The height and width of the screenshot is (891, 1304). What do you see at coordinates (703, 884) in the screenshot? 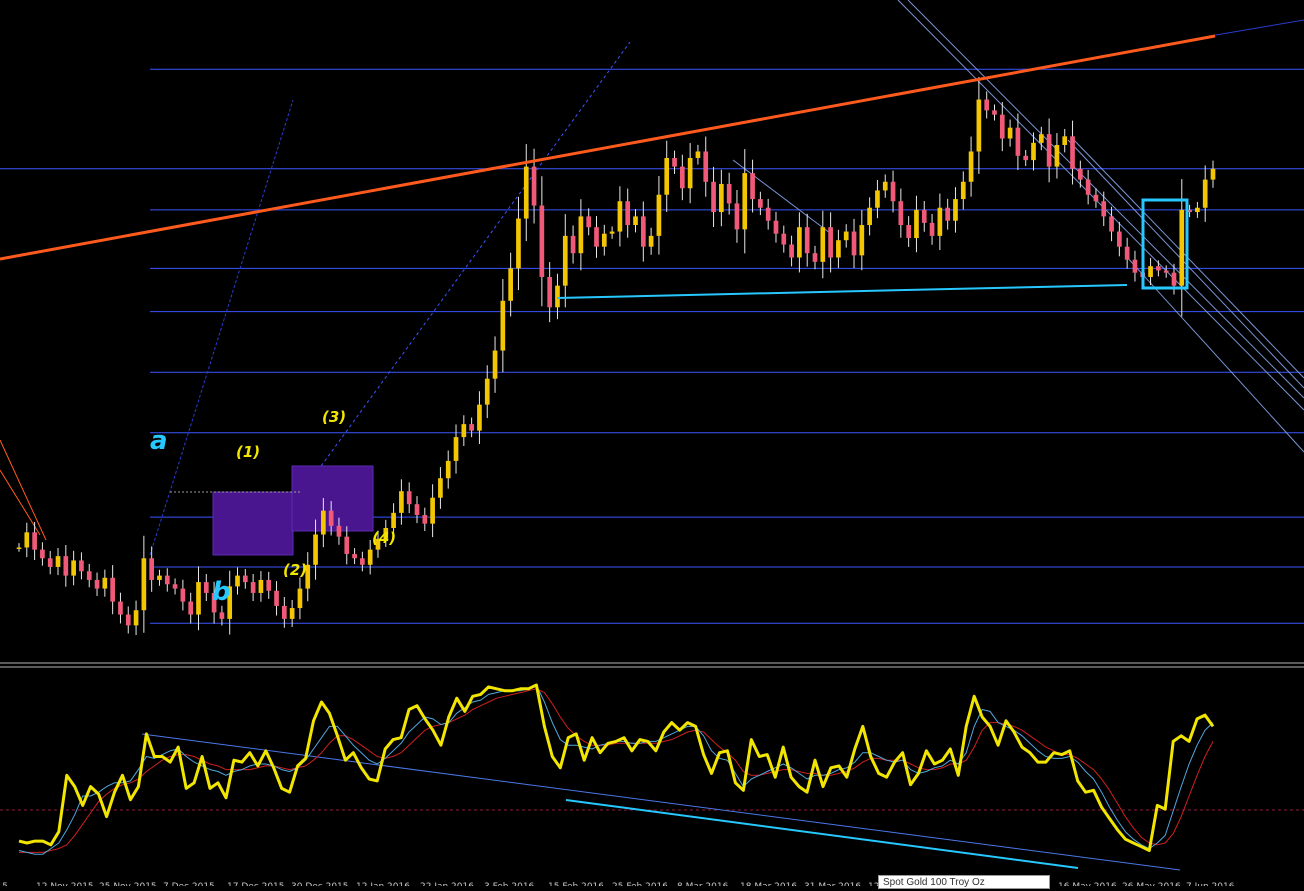
I see `x-tick-label: 8 Mar 2016` at bounding box center [703, 884].